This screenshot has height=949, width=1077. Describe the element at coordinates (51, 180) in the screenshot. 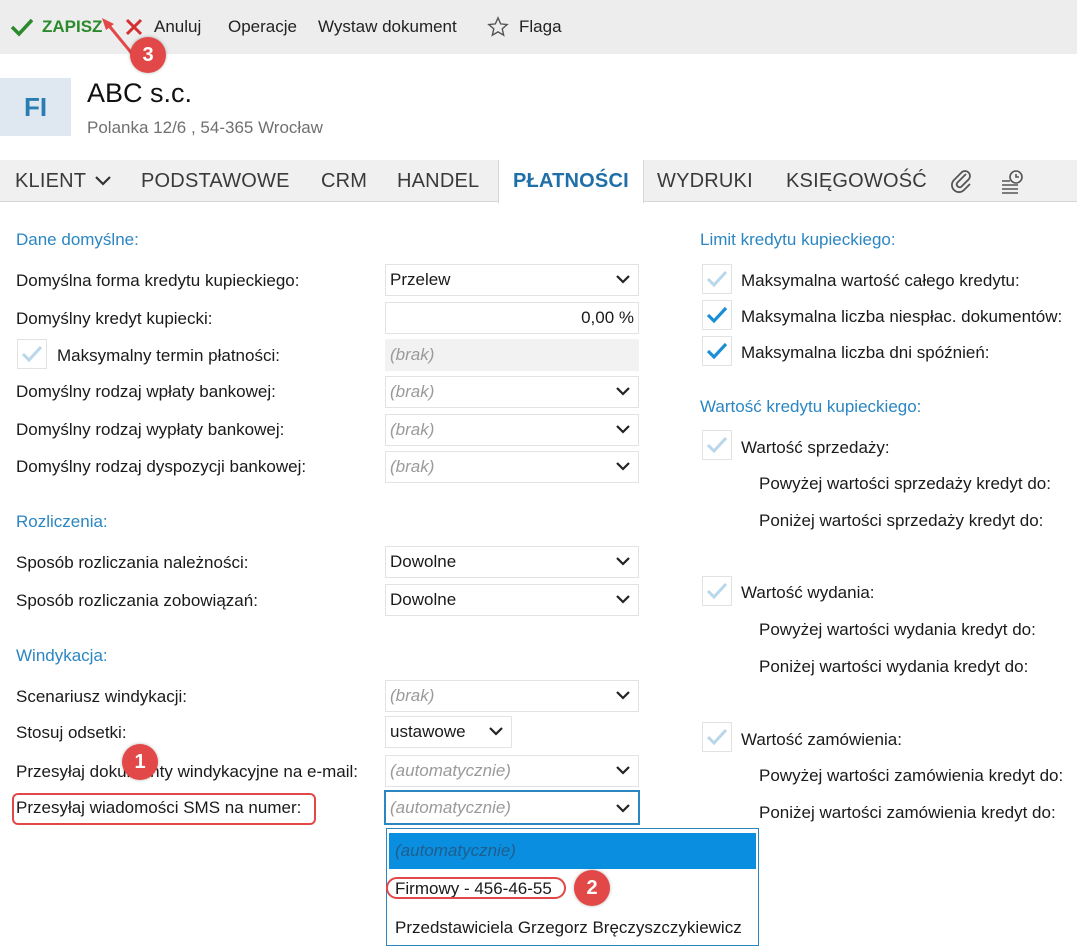

I see `tab-label: KLIENT` at that location.